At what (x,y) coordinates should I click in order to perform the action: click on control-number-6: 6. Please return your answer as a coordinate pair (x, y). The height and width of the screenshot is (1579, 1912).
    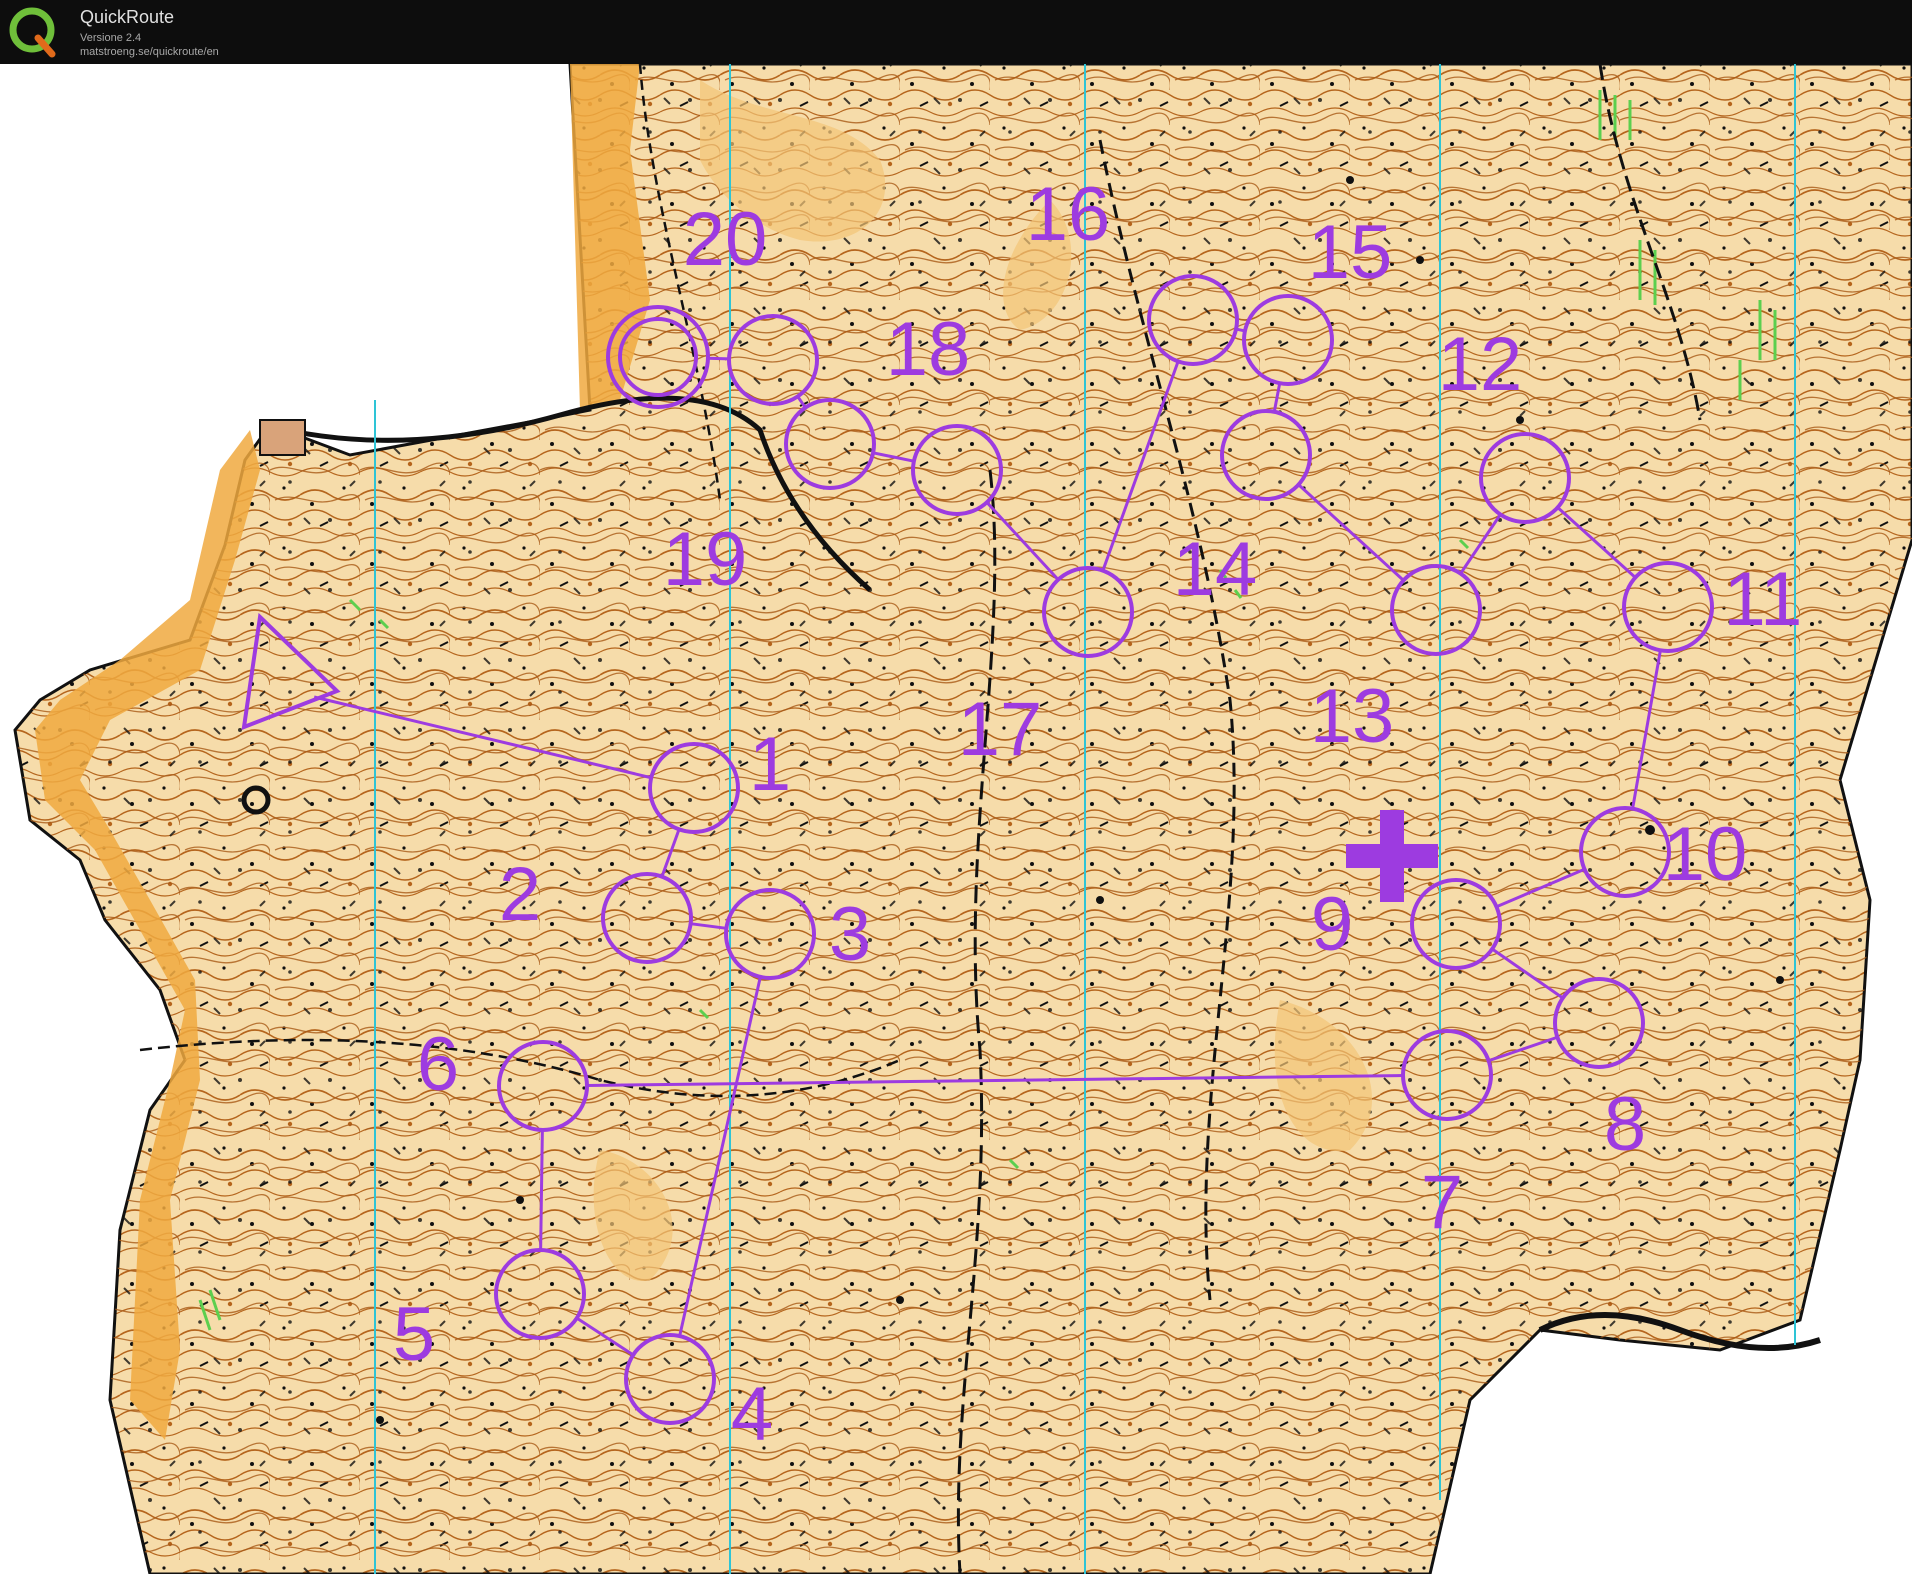
    Looking at the image, I should click on (438, 1064).